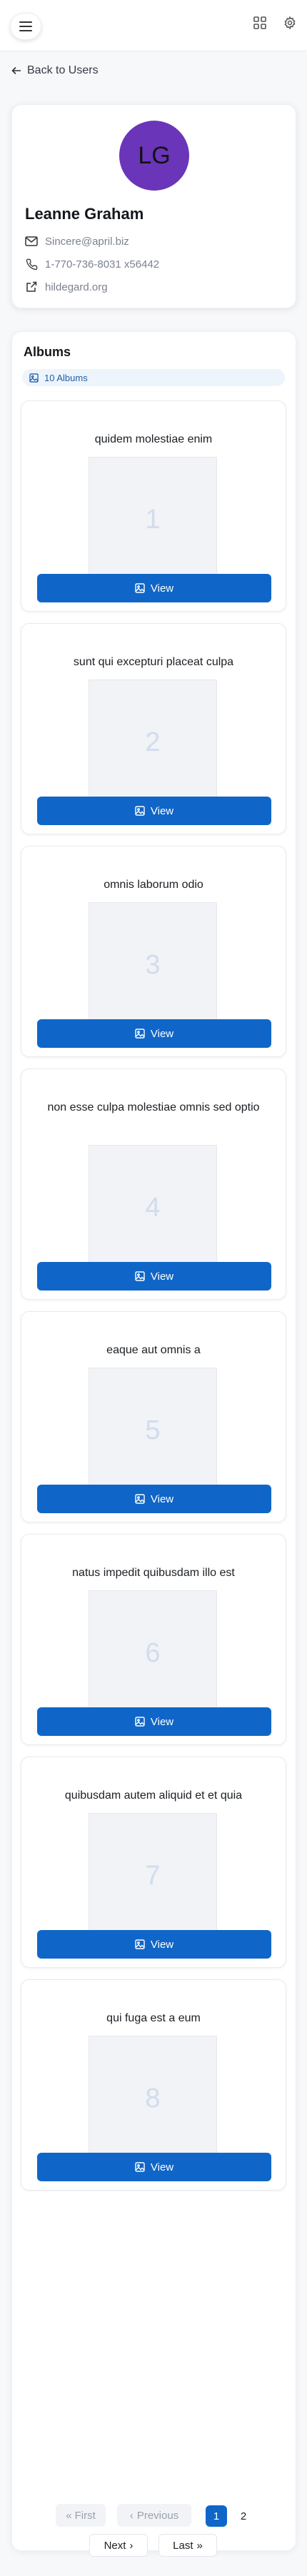 This screenshot has height=2576, width=307. I want to click on phone-icon, so click(31, 264).